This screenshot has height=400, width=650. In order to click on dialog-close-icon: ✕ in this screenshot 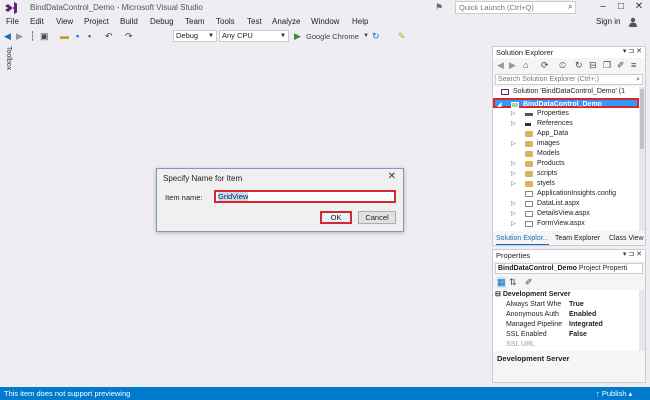, I will do `click(392, 176)`.